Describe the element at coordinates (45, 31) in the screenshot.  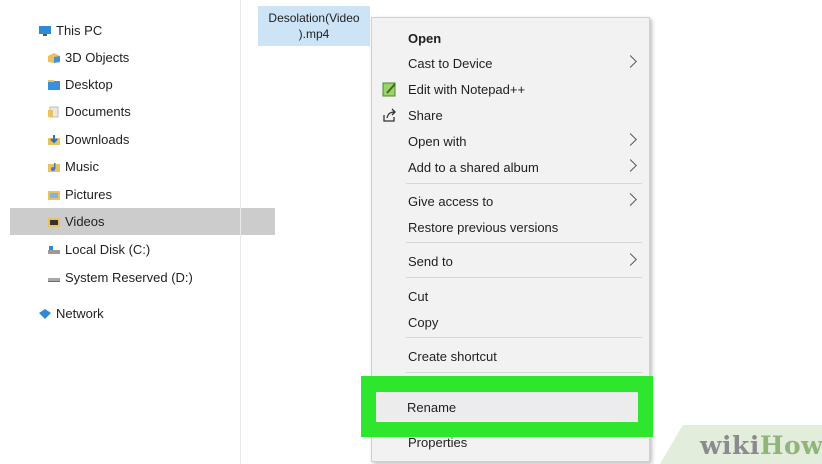
I see `this-pc-icon` at that location.